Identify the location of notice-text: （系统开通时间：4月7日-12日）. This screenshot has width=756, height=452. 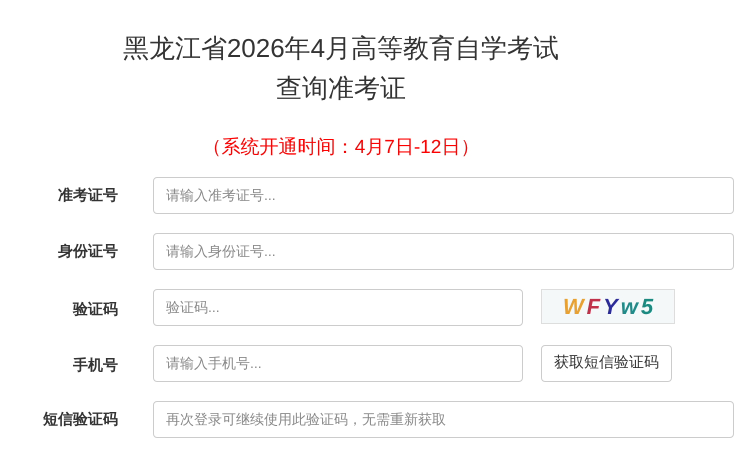
(341, 148).